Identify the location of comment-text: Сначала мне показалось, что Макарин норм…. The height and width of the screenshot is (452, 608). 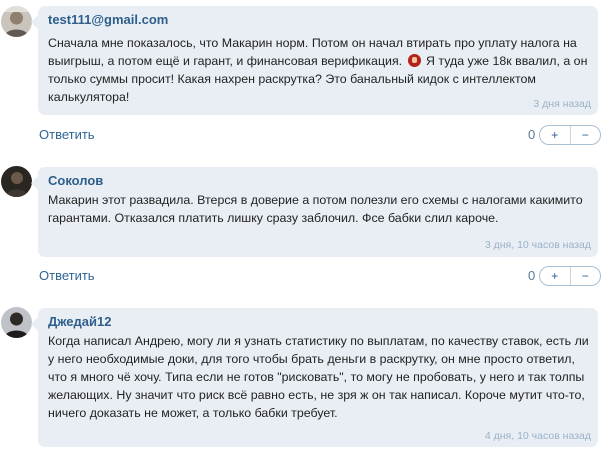
(319, 70).